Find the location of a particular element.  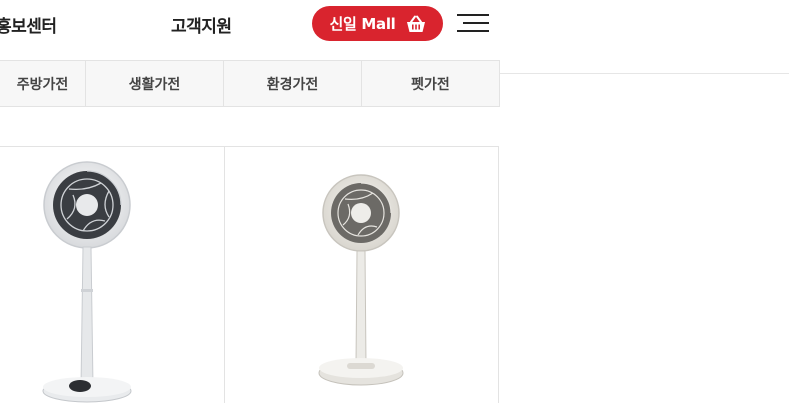

tab-kitchen-appliances: 주방가전 is located at coordinates (43, 83).